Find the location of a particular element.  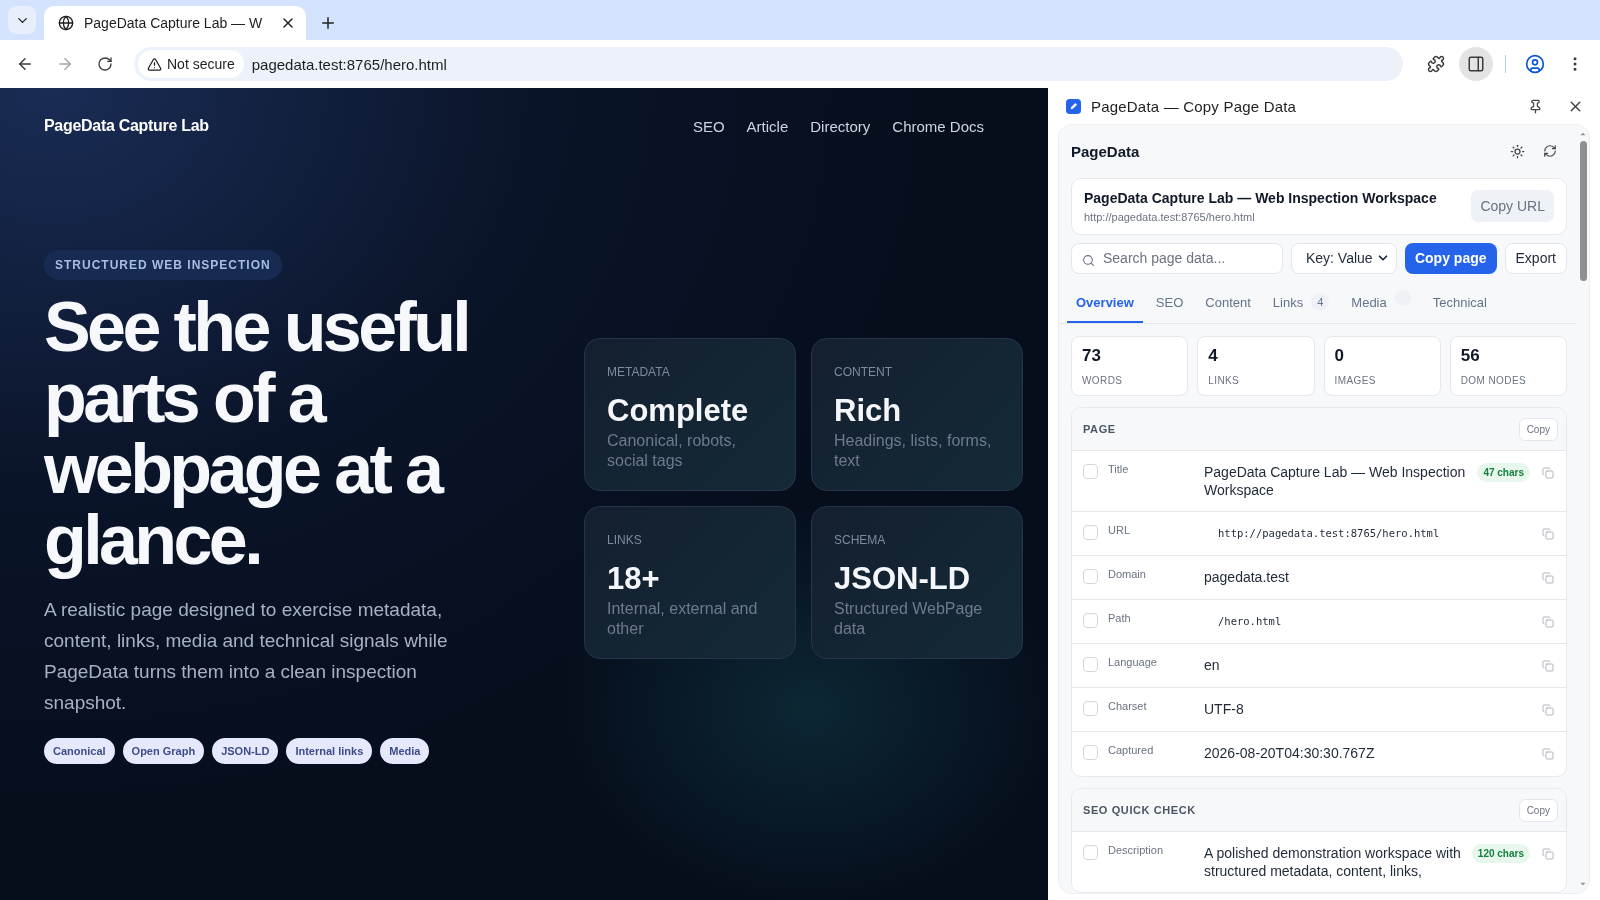

panel-tab: Overview is located at coordinates (1105, 303).